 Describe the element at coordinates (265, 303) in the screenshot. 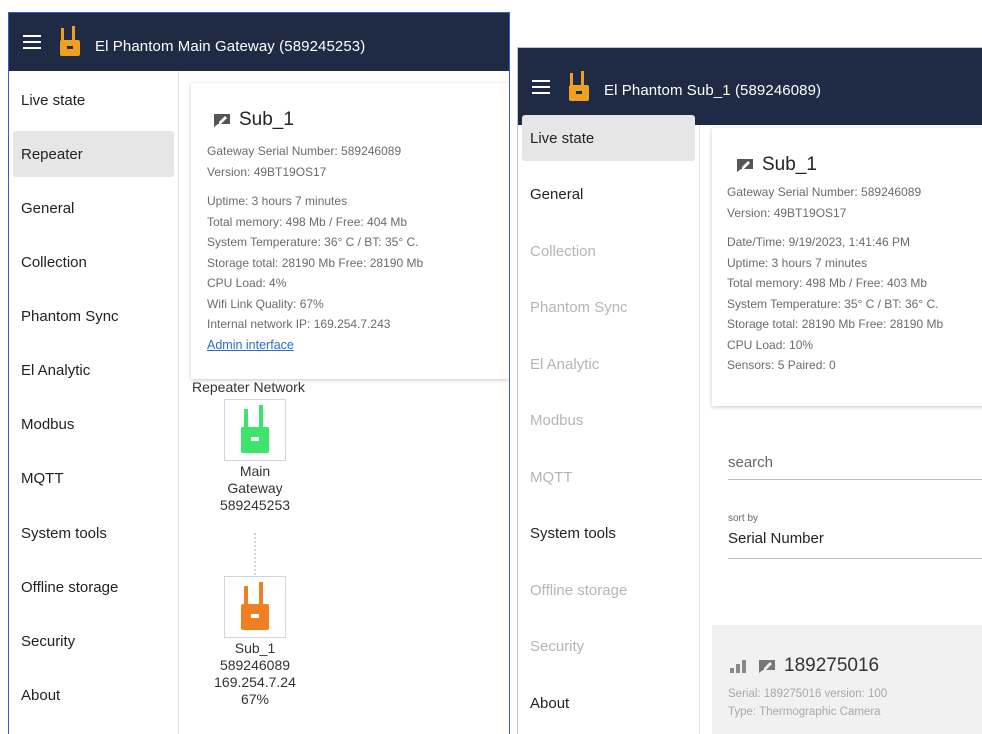

I see `wifi-quality-text: Wifi Link Quality: 67%` at that location.